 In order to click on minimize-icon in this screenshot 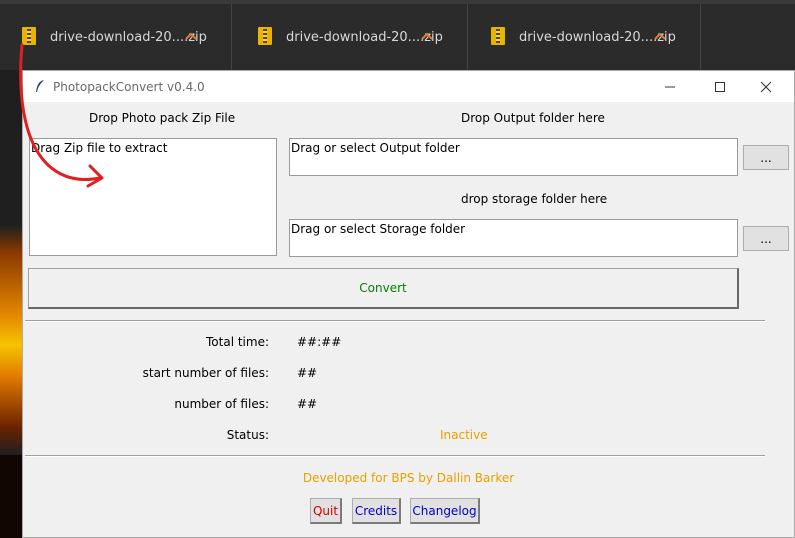, I will do `click(670, 86)`.